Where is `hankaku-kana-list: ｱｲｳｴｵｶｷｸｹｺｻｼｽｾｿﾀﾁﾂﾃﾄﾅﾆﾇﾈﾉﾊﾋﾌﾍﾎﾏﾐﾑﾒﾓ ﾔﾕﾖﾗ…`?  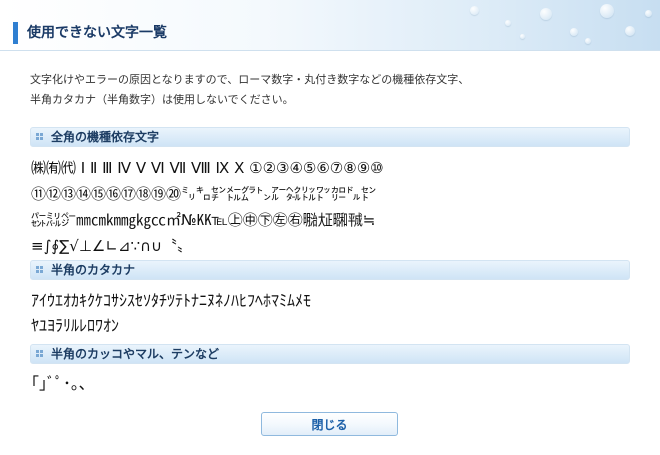 hankaku-kana-list: ｱｲｳｴｵｶｷｸｹｺｻｼｽｾｿﾀﾁﾂﾃﾄﾅﾆﾇﾈﾉﾊﾋﾌﾍﾎﾏﾐﾑﾒﾓ ﾔﾕﾖﾗ… is located at coordinates (331, 313).